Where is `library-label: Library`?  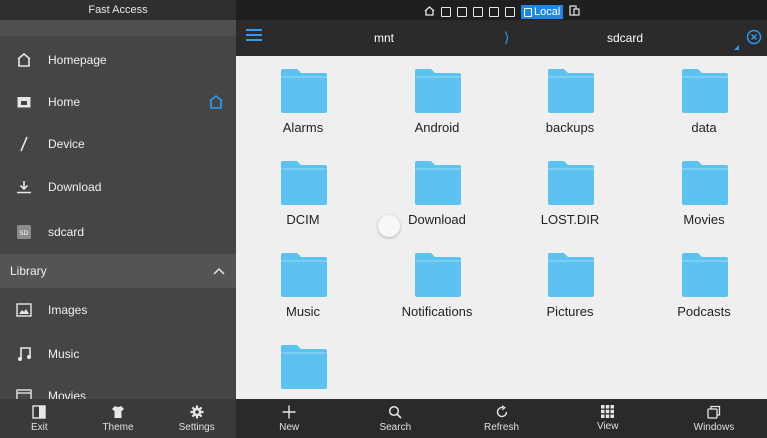
library-label: Library is located at coordinates (28, 271).